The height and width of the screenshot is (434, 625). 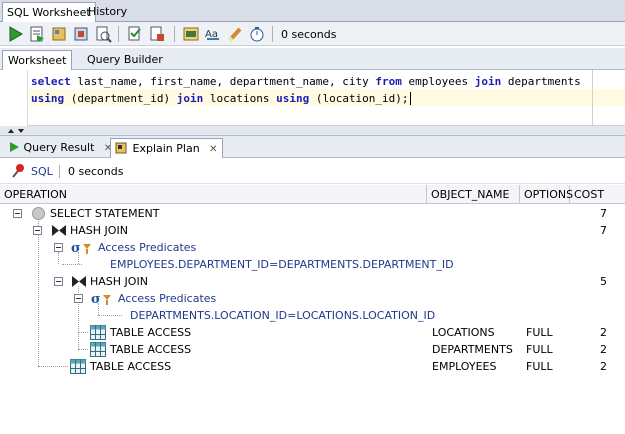 What do you see at coordinates (312, 349) in the screenshot?
I see `plan-row-table-access: TABLE ACCESS DEPARTMENTS FULL 2` at bounding box center [312, 349].